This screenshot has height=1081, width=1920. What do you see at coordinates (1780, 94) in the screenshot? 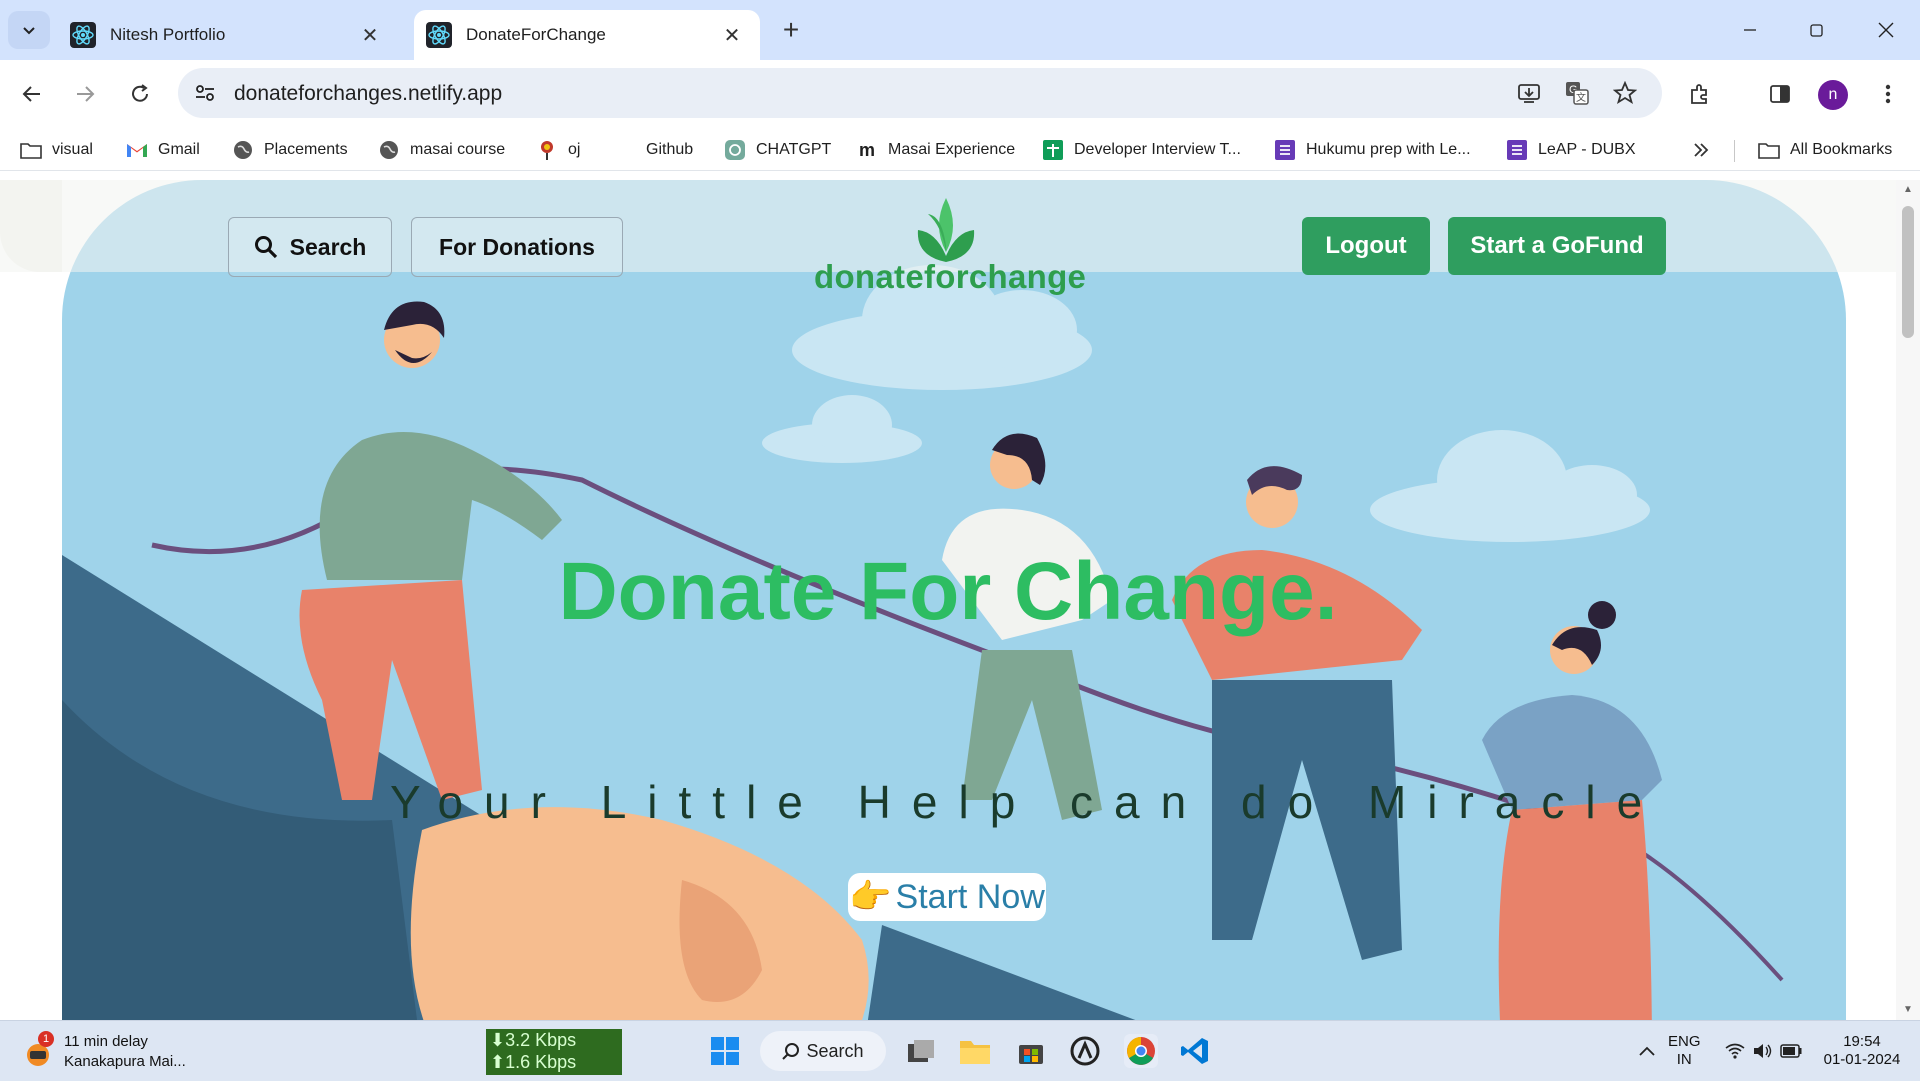
I see `side-panel-button` at bounding box center [1780, 94].